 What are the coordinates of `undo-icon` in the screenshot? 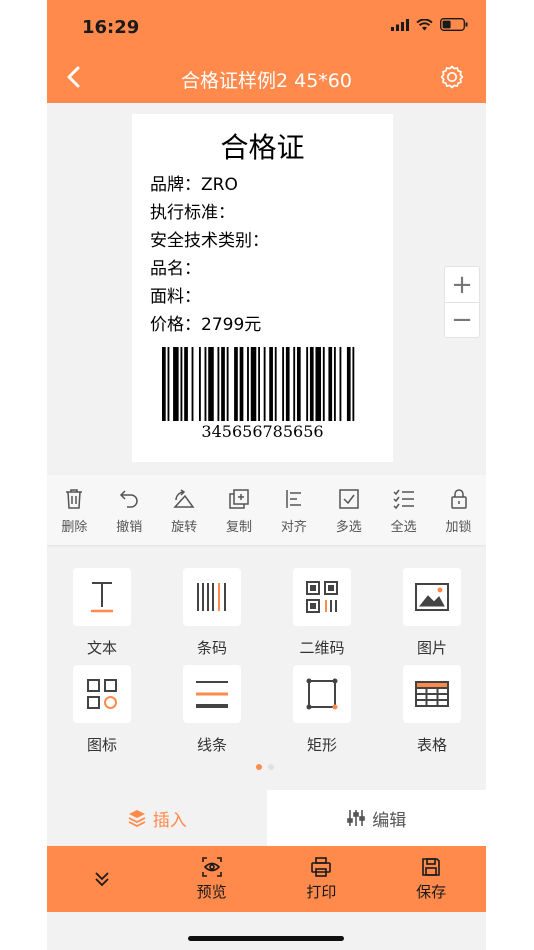 It's located at (129, 499).